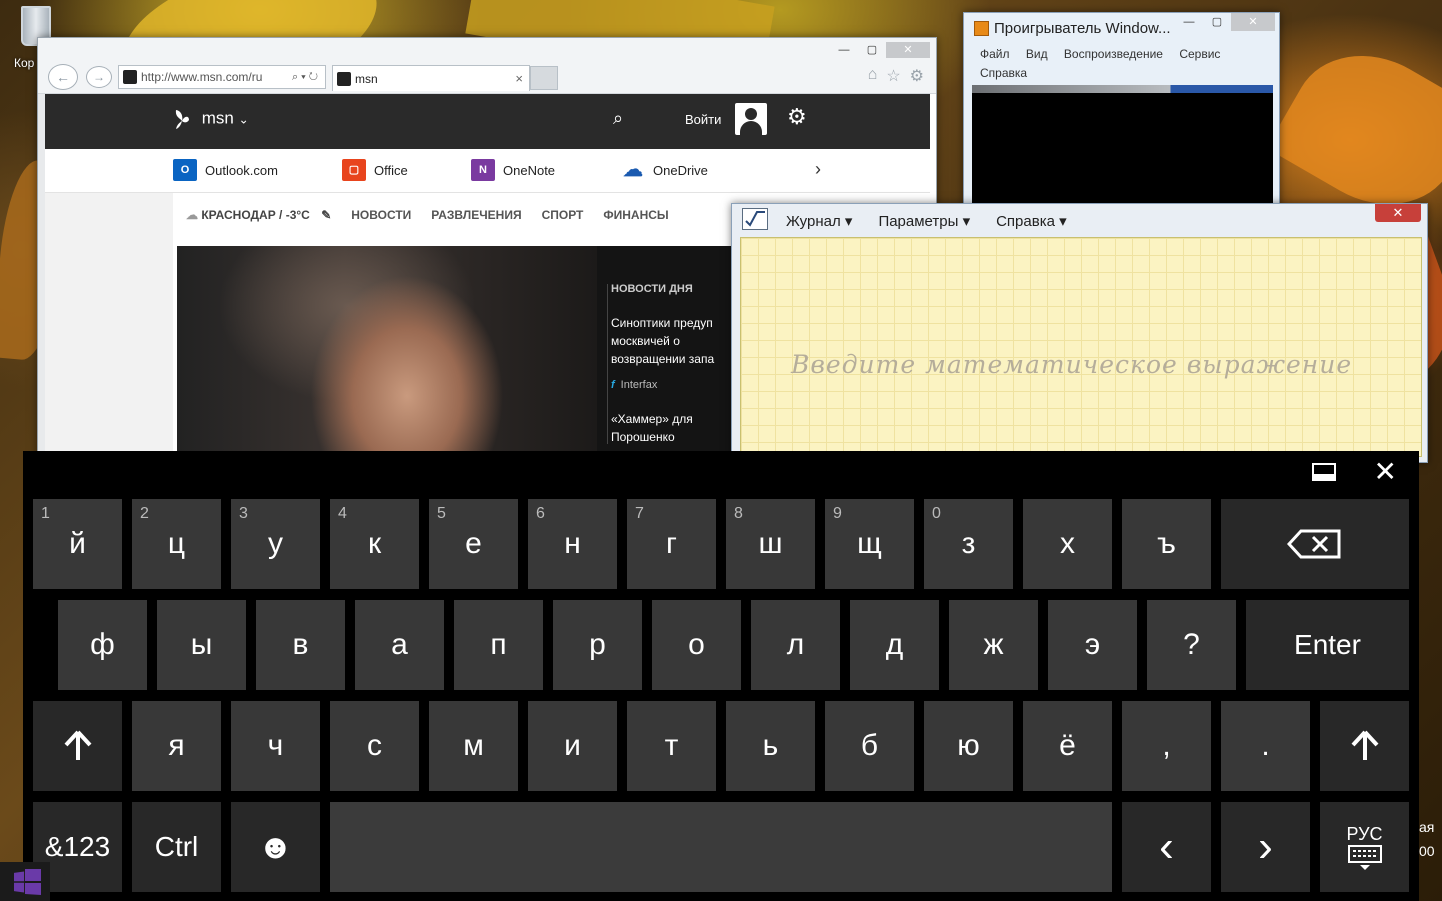  I want to click on search-refresh-icon: ⌕▾↻, so click(306, 77).